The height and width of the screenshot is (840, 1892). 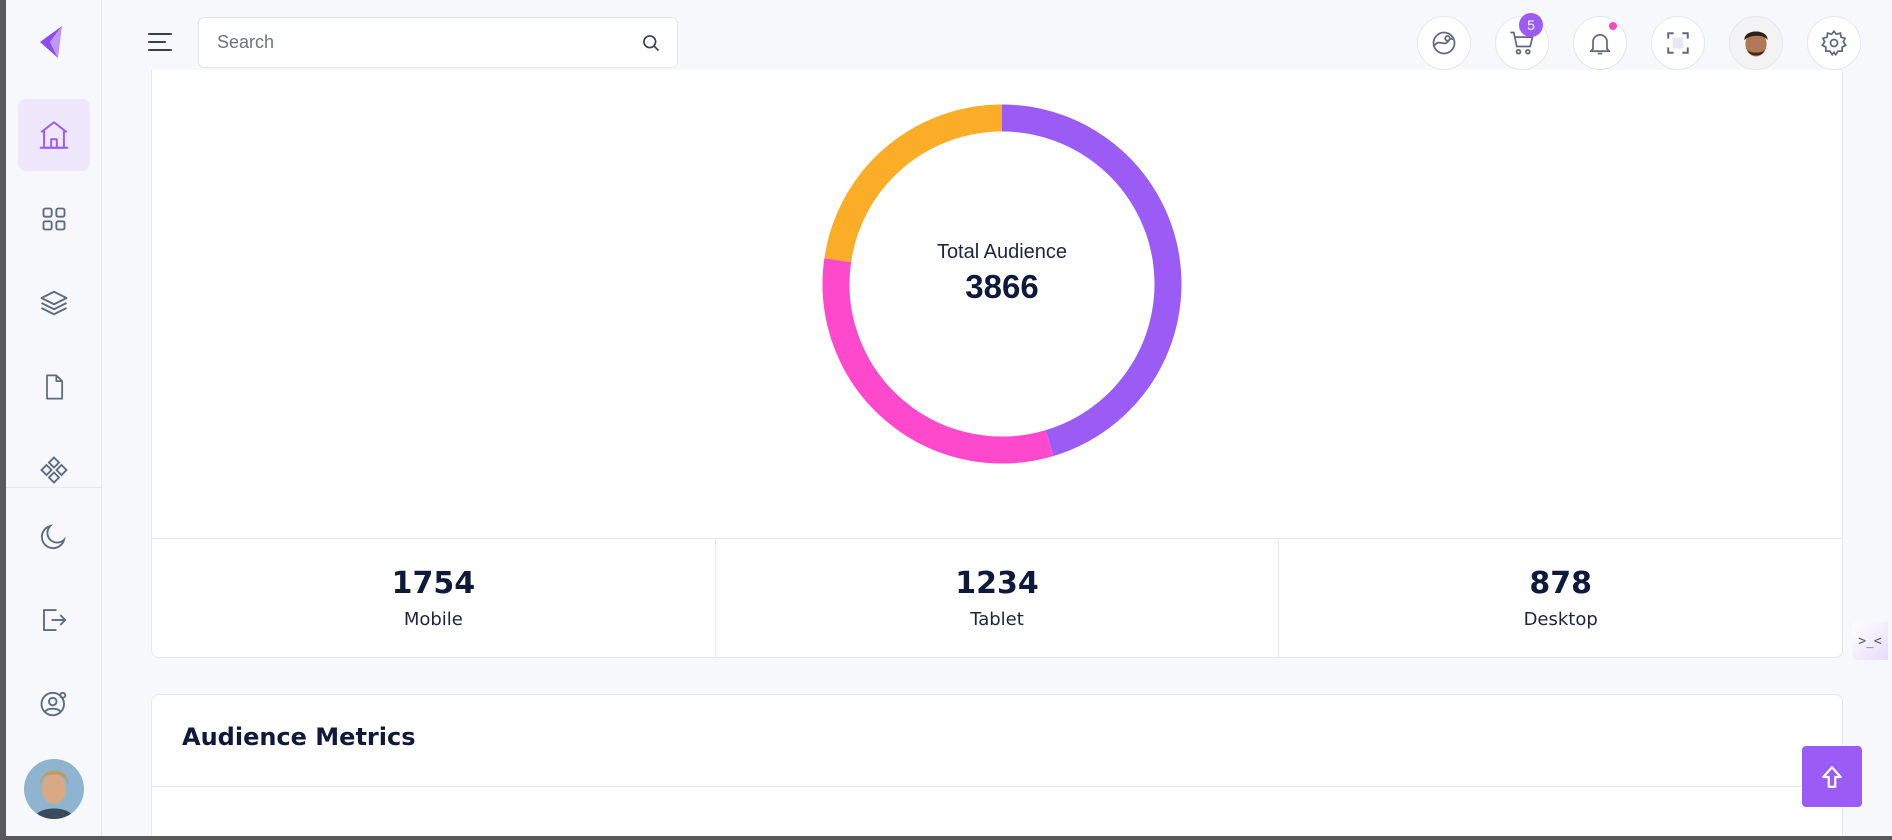 I want to click on fullscreen-icon, so click(x=1678, y=43).